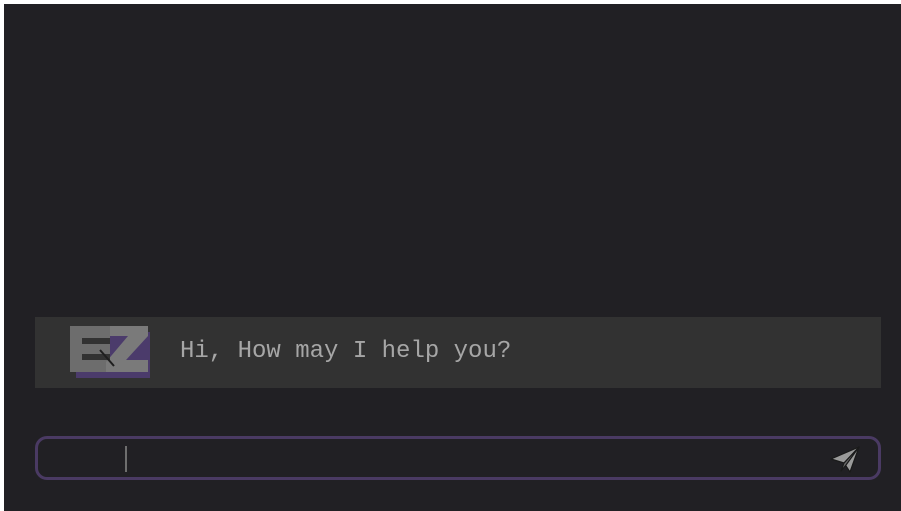  I want to click on paper-plane-icon, so click(845, 459).